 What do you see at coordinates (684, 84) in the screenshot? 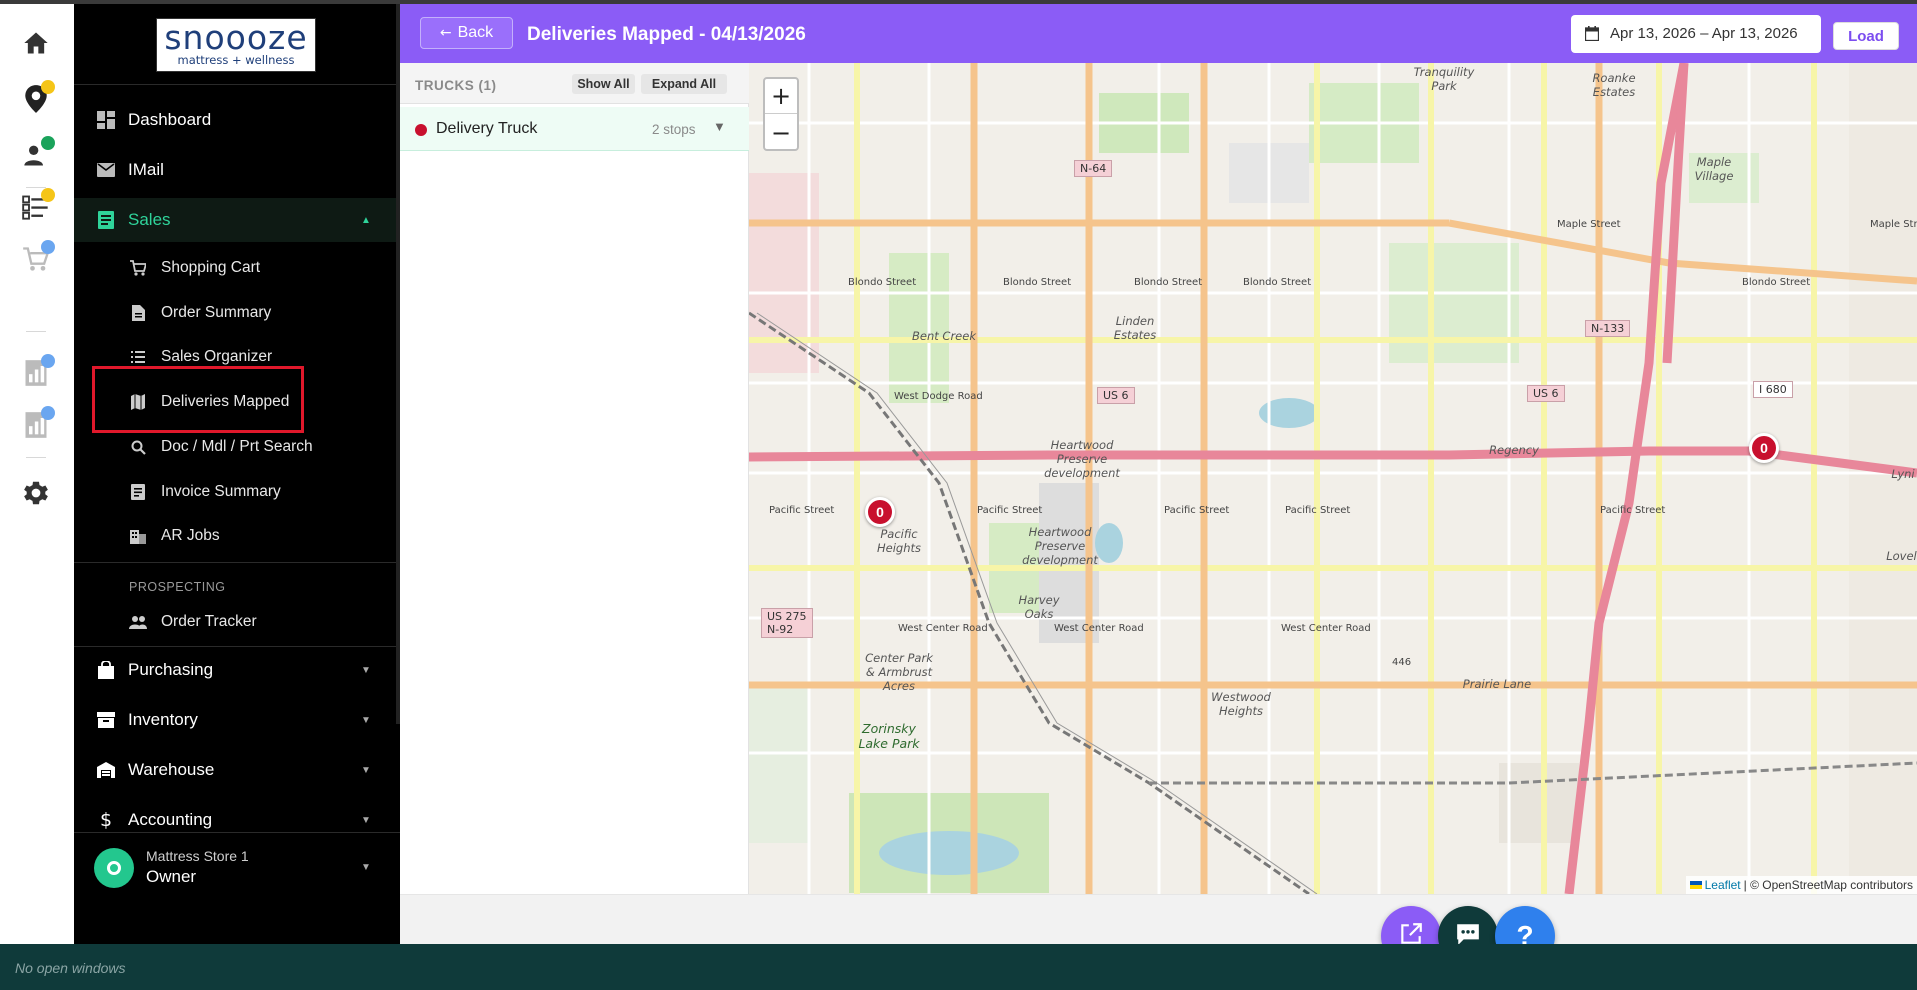
I see `expand-all-button: Expand All` at bounding box center [684, 84].